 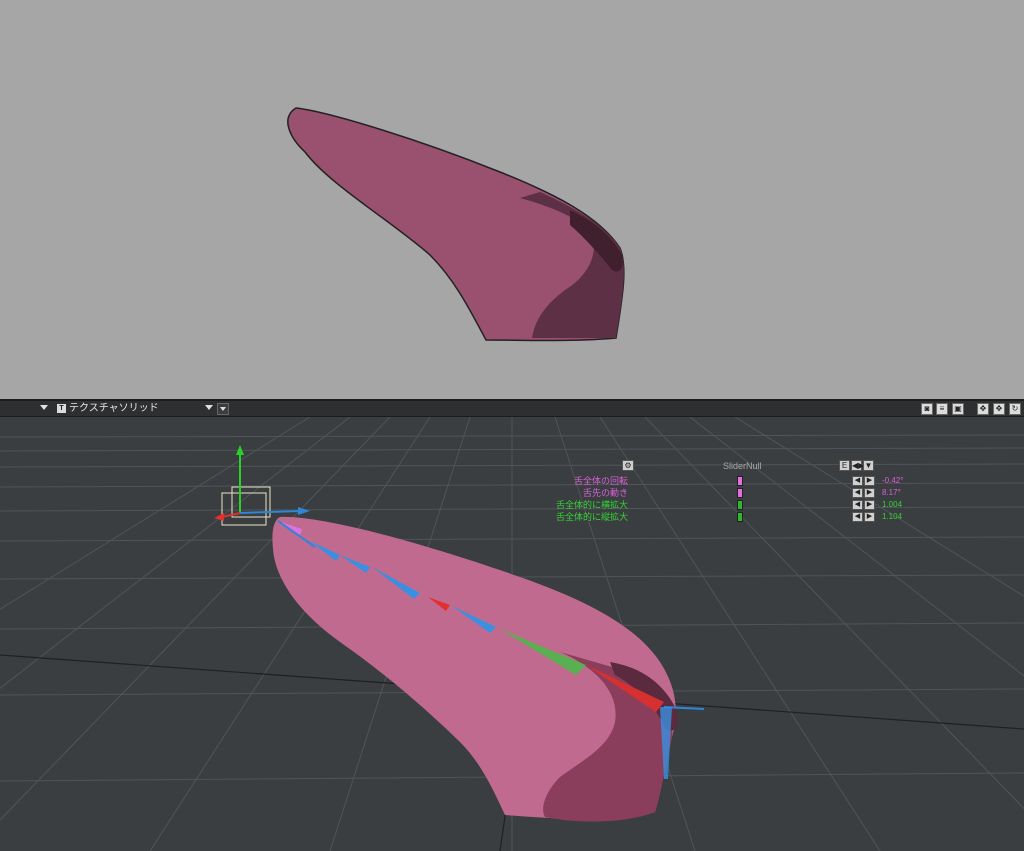 What do you see at coordinates (61, 408) in the screenshot?
I see `texture-badge-icon: T` at bounding box center [61, 408].